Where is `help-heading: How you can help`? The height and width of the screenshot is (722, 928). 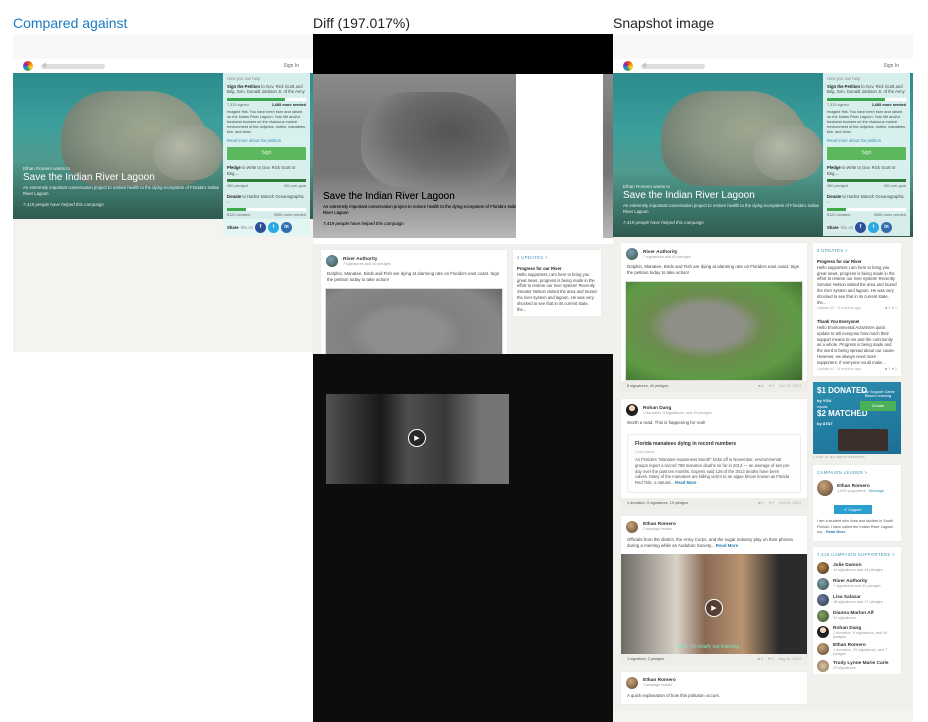 help-heading: How you can help is located at coordinates (244, 78).